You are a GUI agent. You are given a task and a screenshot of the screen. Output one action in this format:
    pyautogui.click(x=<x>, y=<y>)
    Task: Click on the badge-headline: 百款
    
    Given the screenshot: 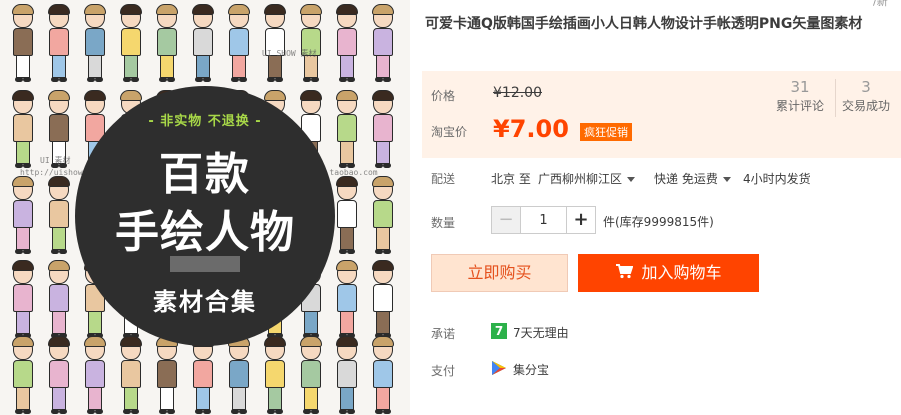 What is the action you would take?
    pyautogui.click(x=205, y=174)
    